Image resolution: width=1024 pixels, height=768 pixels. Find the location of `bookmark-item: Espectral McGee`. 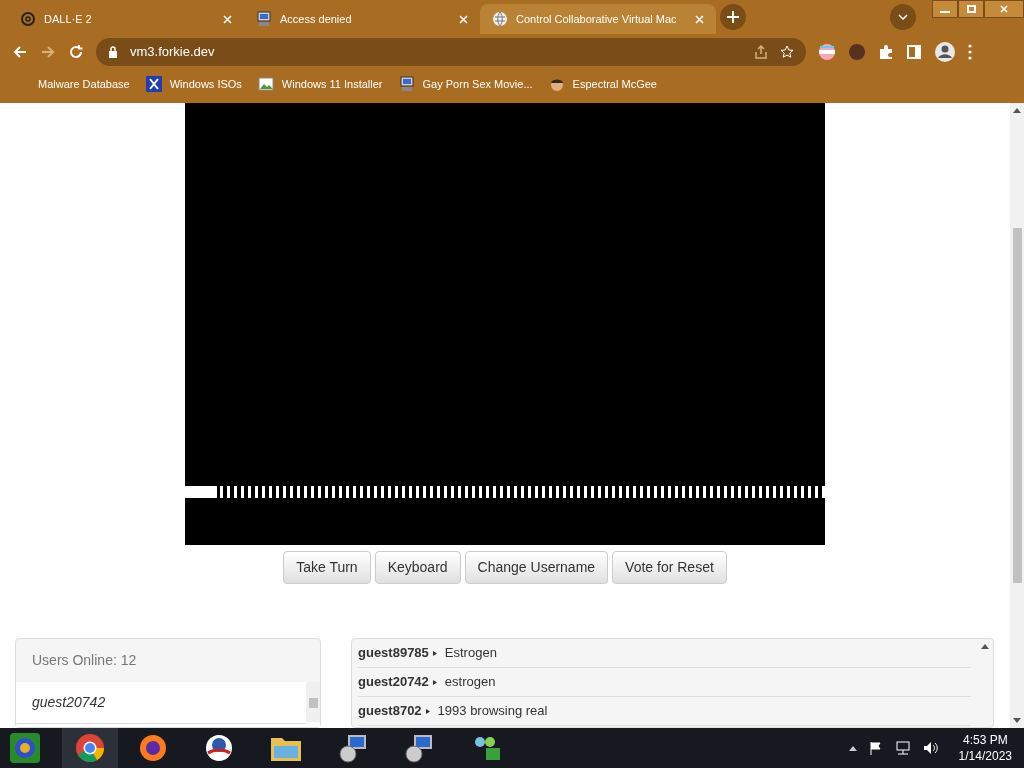

bookmark-item: Espectral McGee is located at coordinates (614, 84).